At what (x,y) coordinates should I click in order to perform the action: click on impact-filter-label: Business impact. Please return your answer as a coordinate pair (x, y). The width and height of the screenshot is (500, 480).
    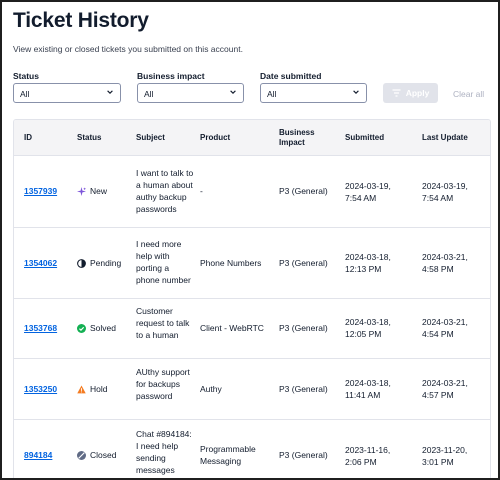
    Looking at the image, I should click on (171, 76).